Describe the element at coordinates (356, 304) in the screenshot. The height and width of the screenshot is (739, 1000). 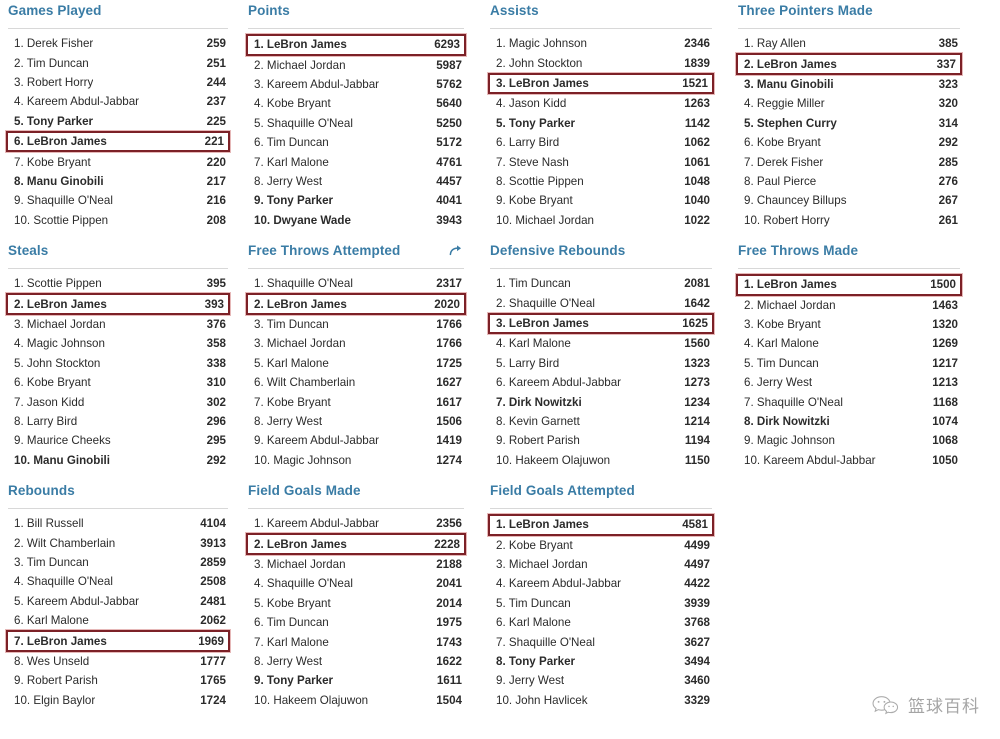
I see `leader-row-highlighted: 2. LeBron James 2020` at that location.